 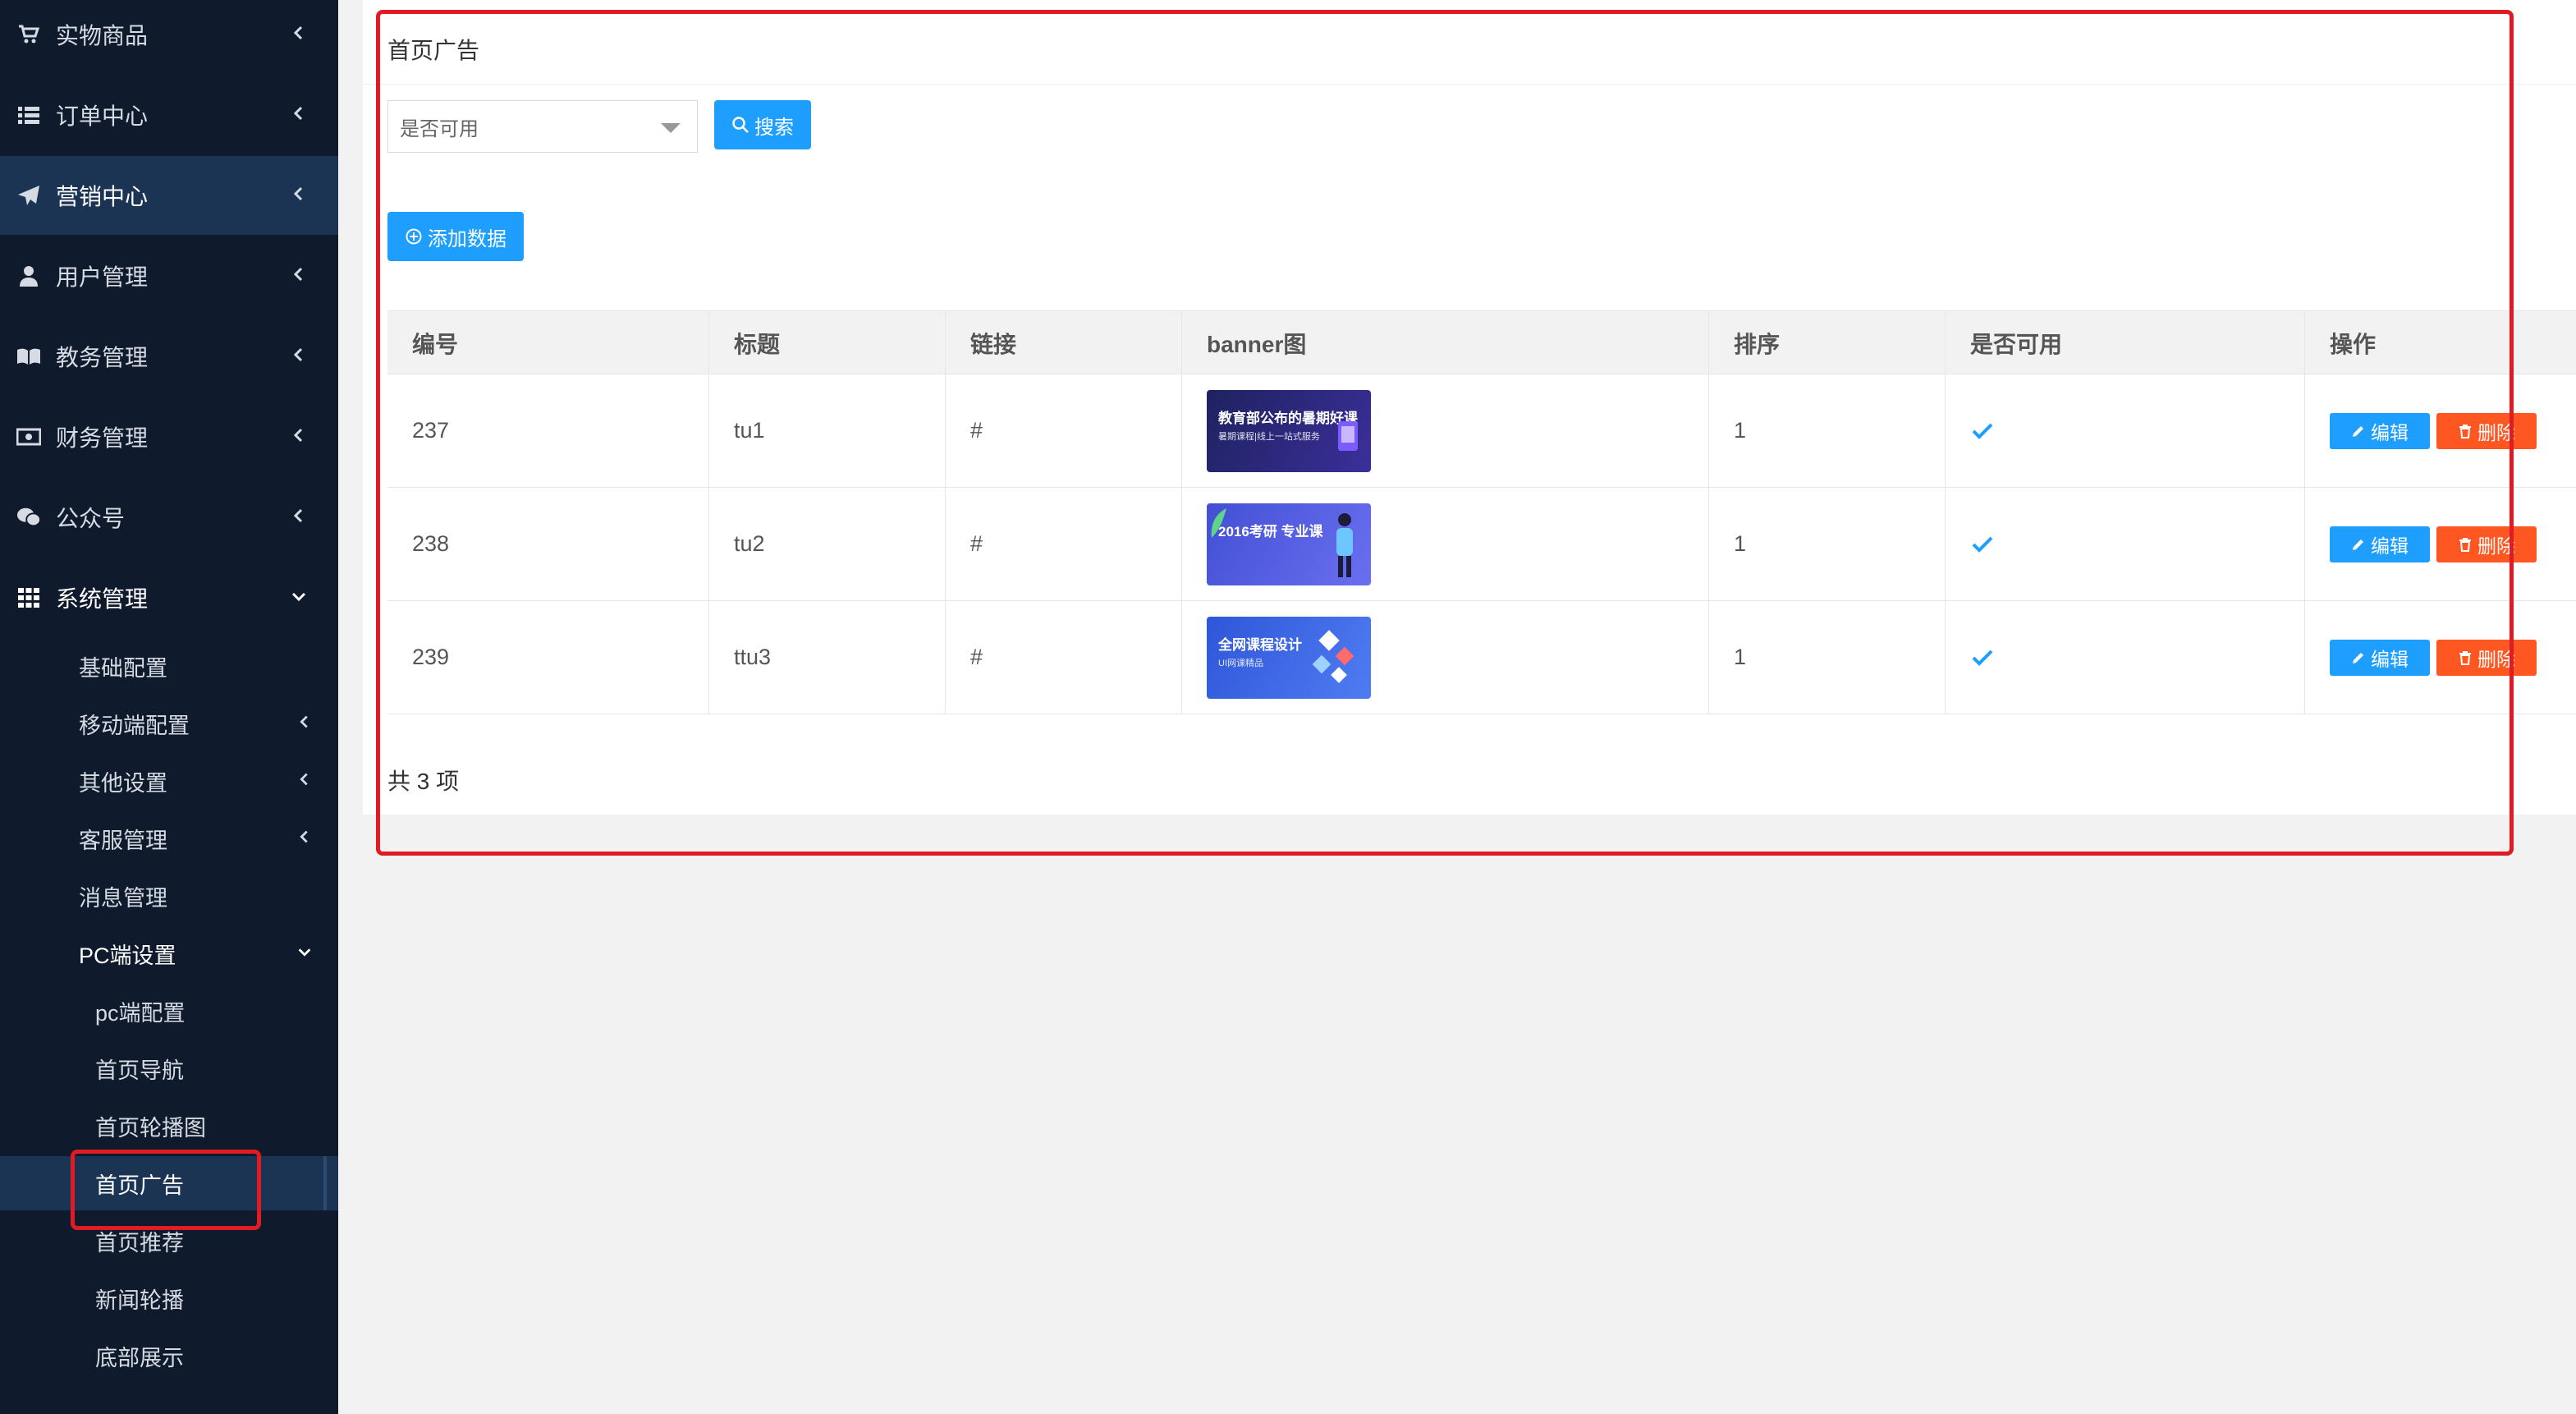 I want to click on sub-label: PC端设置, so click(x=128, y=955).